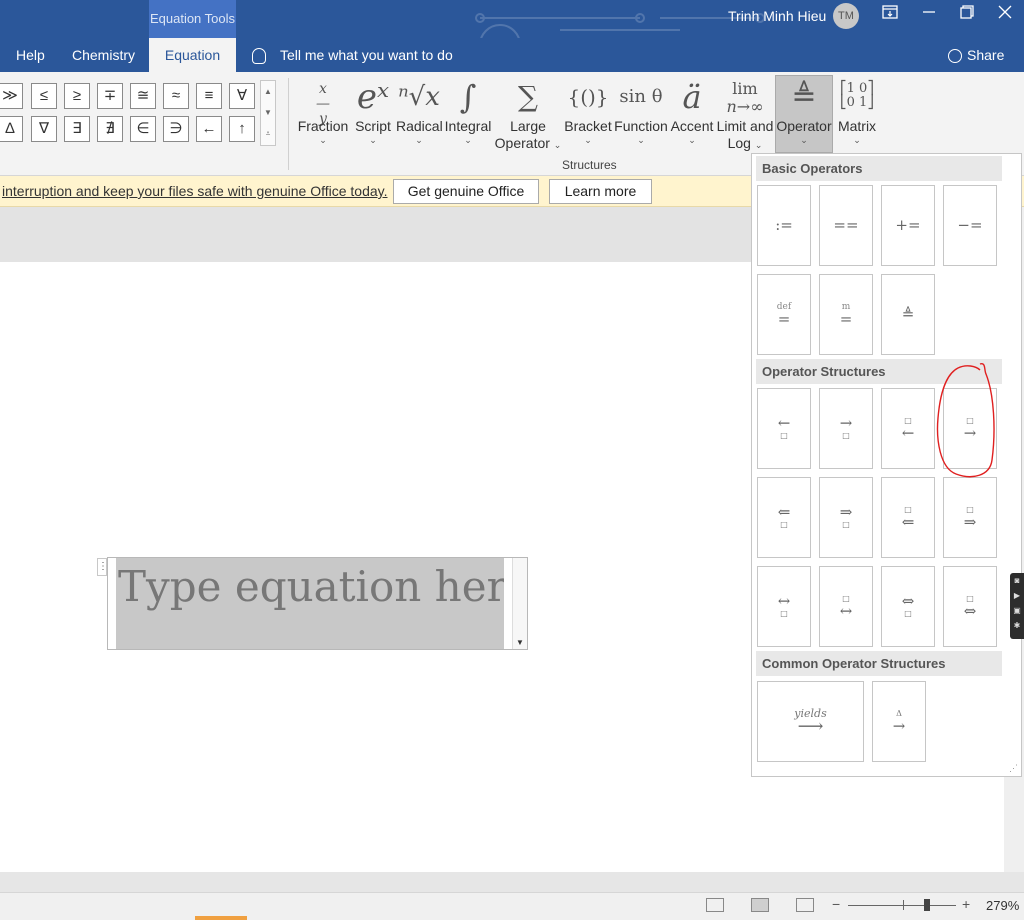 The image size is (1024, 920). I want to click on op-right-double-arrow-over: □ ⇒, so click(970, 517).